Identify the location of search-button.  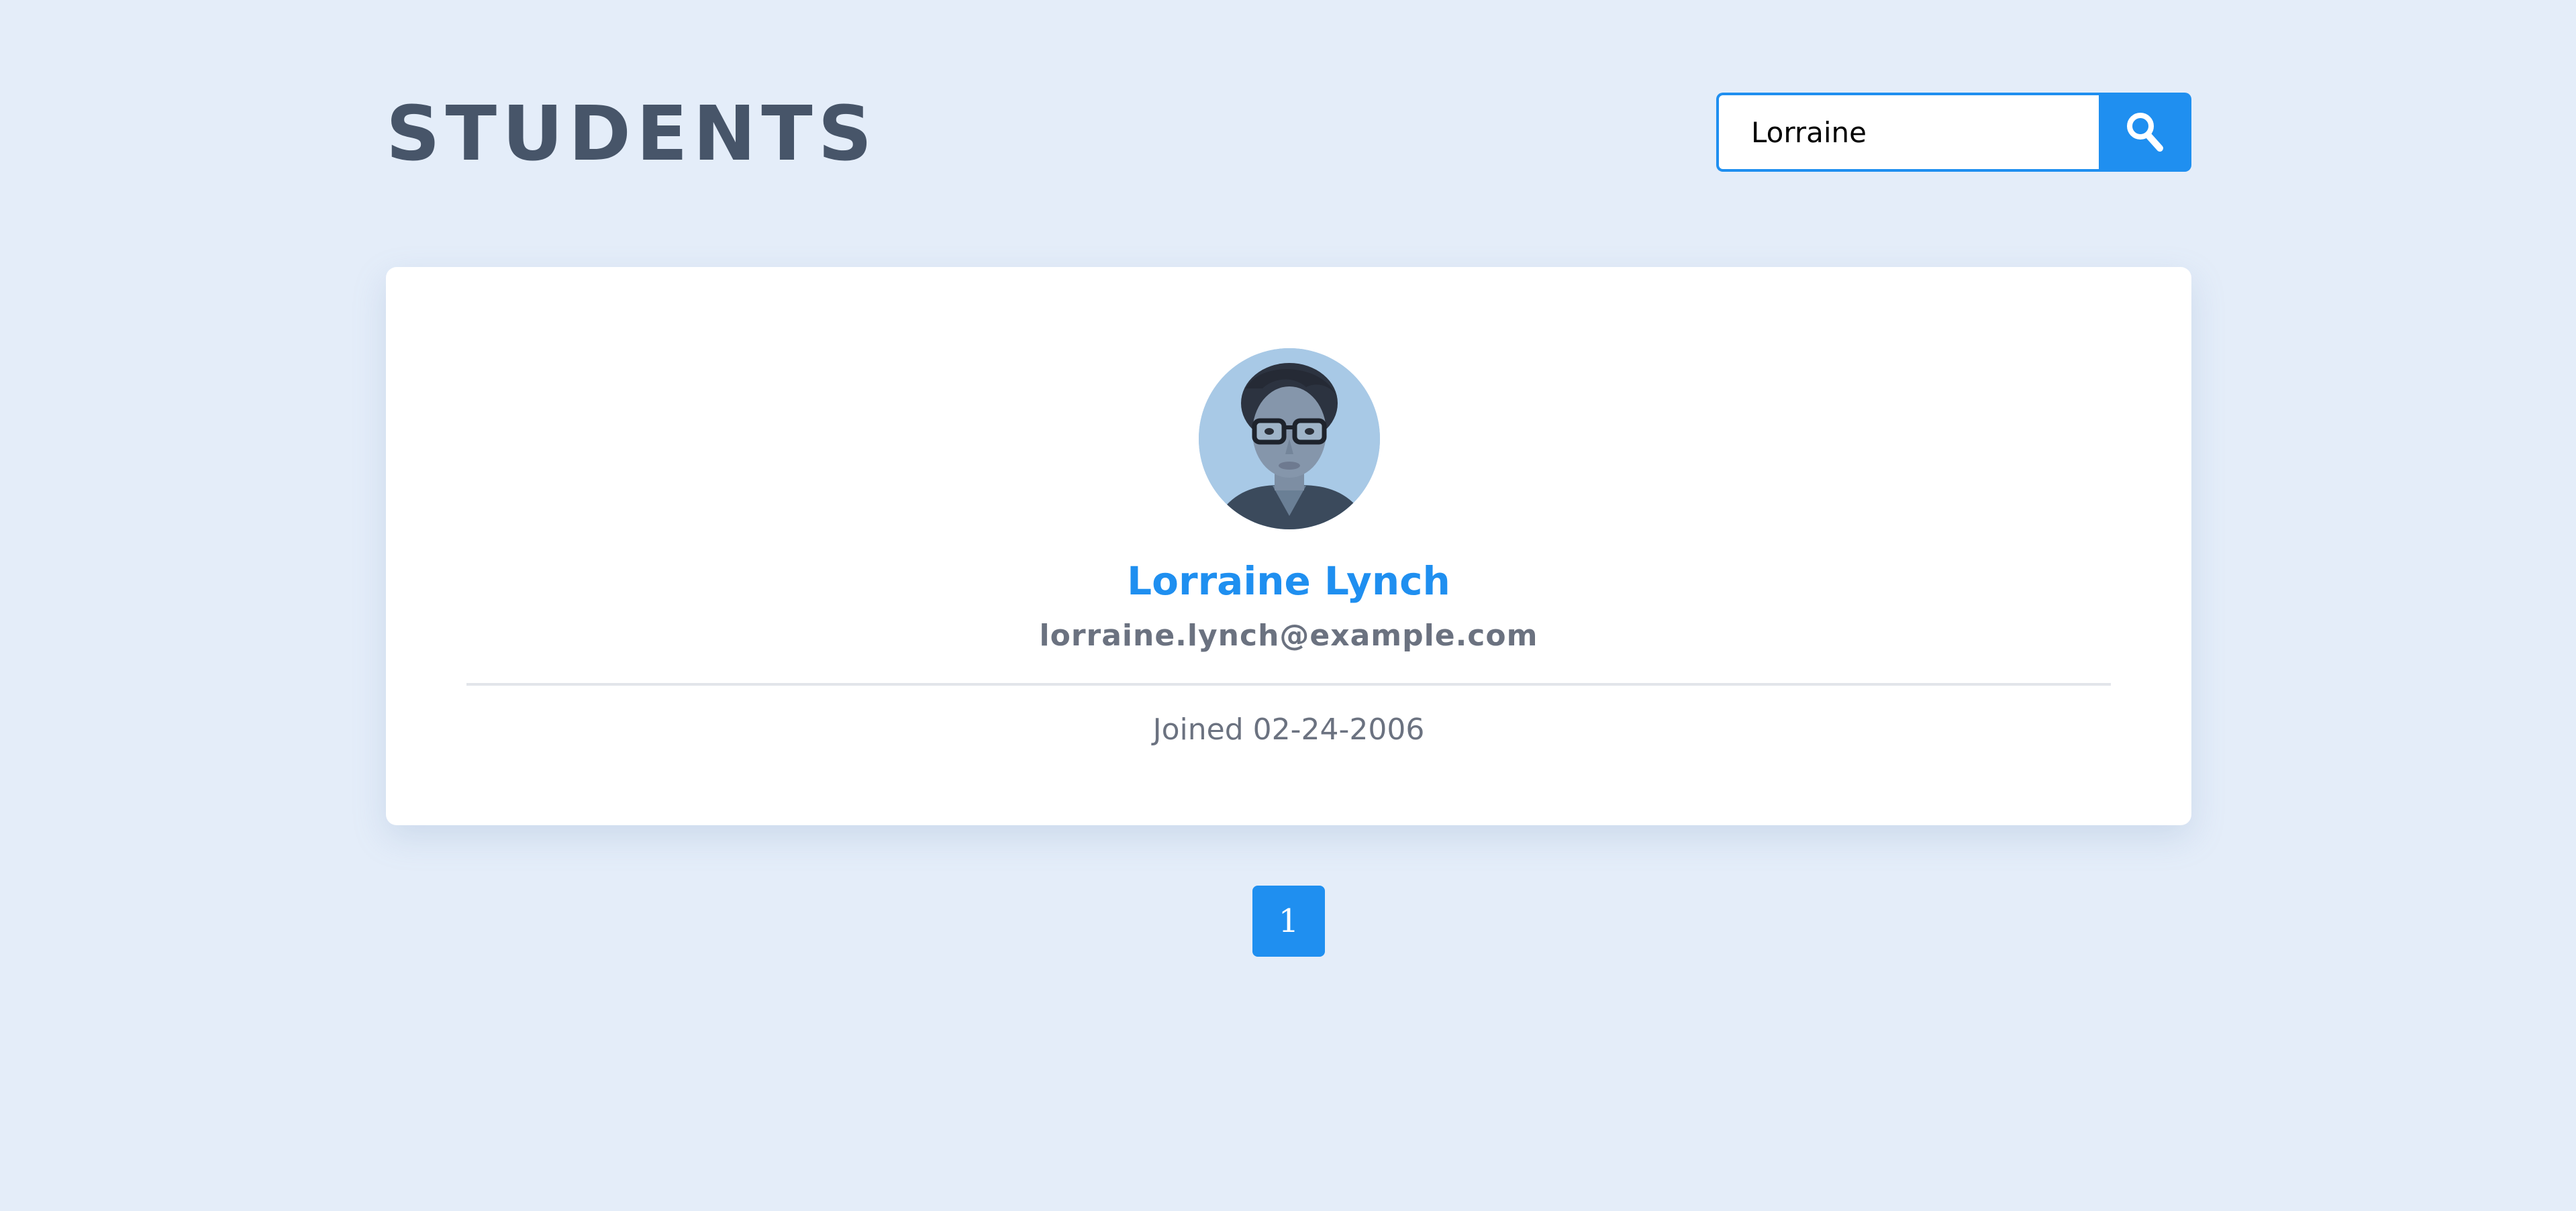
(2145, 132).